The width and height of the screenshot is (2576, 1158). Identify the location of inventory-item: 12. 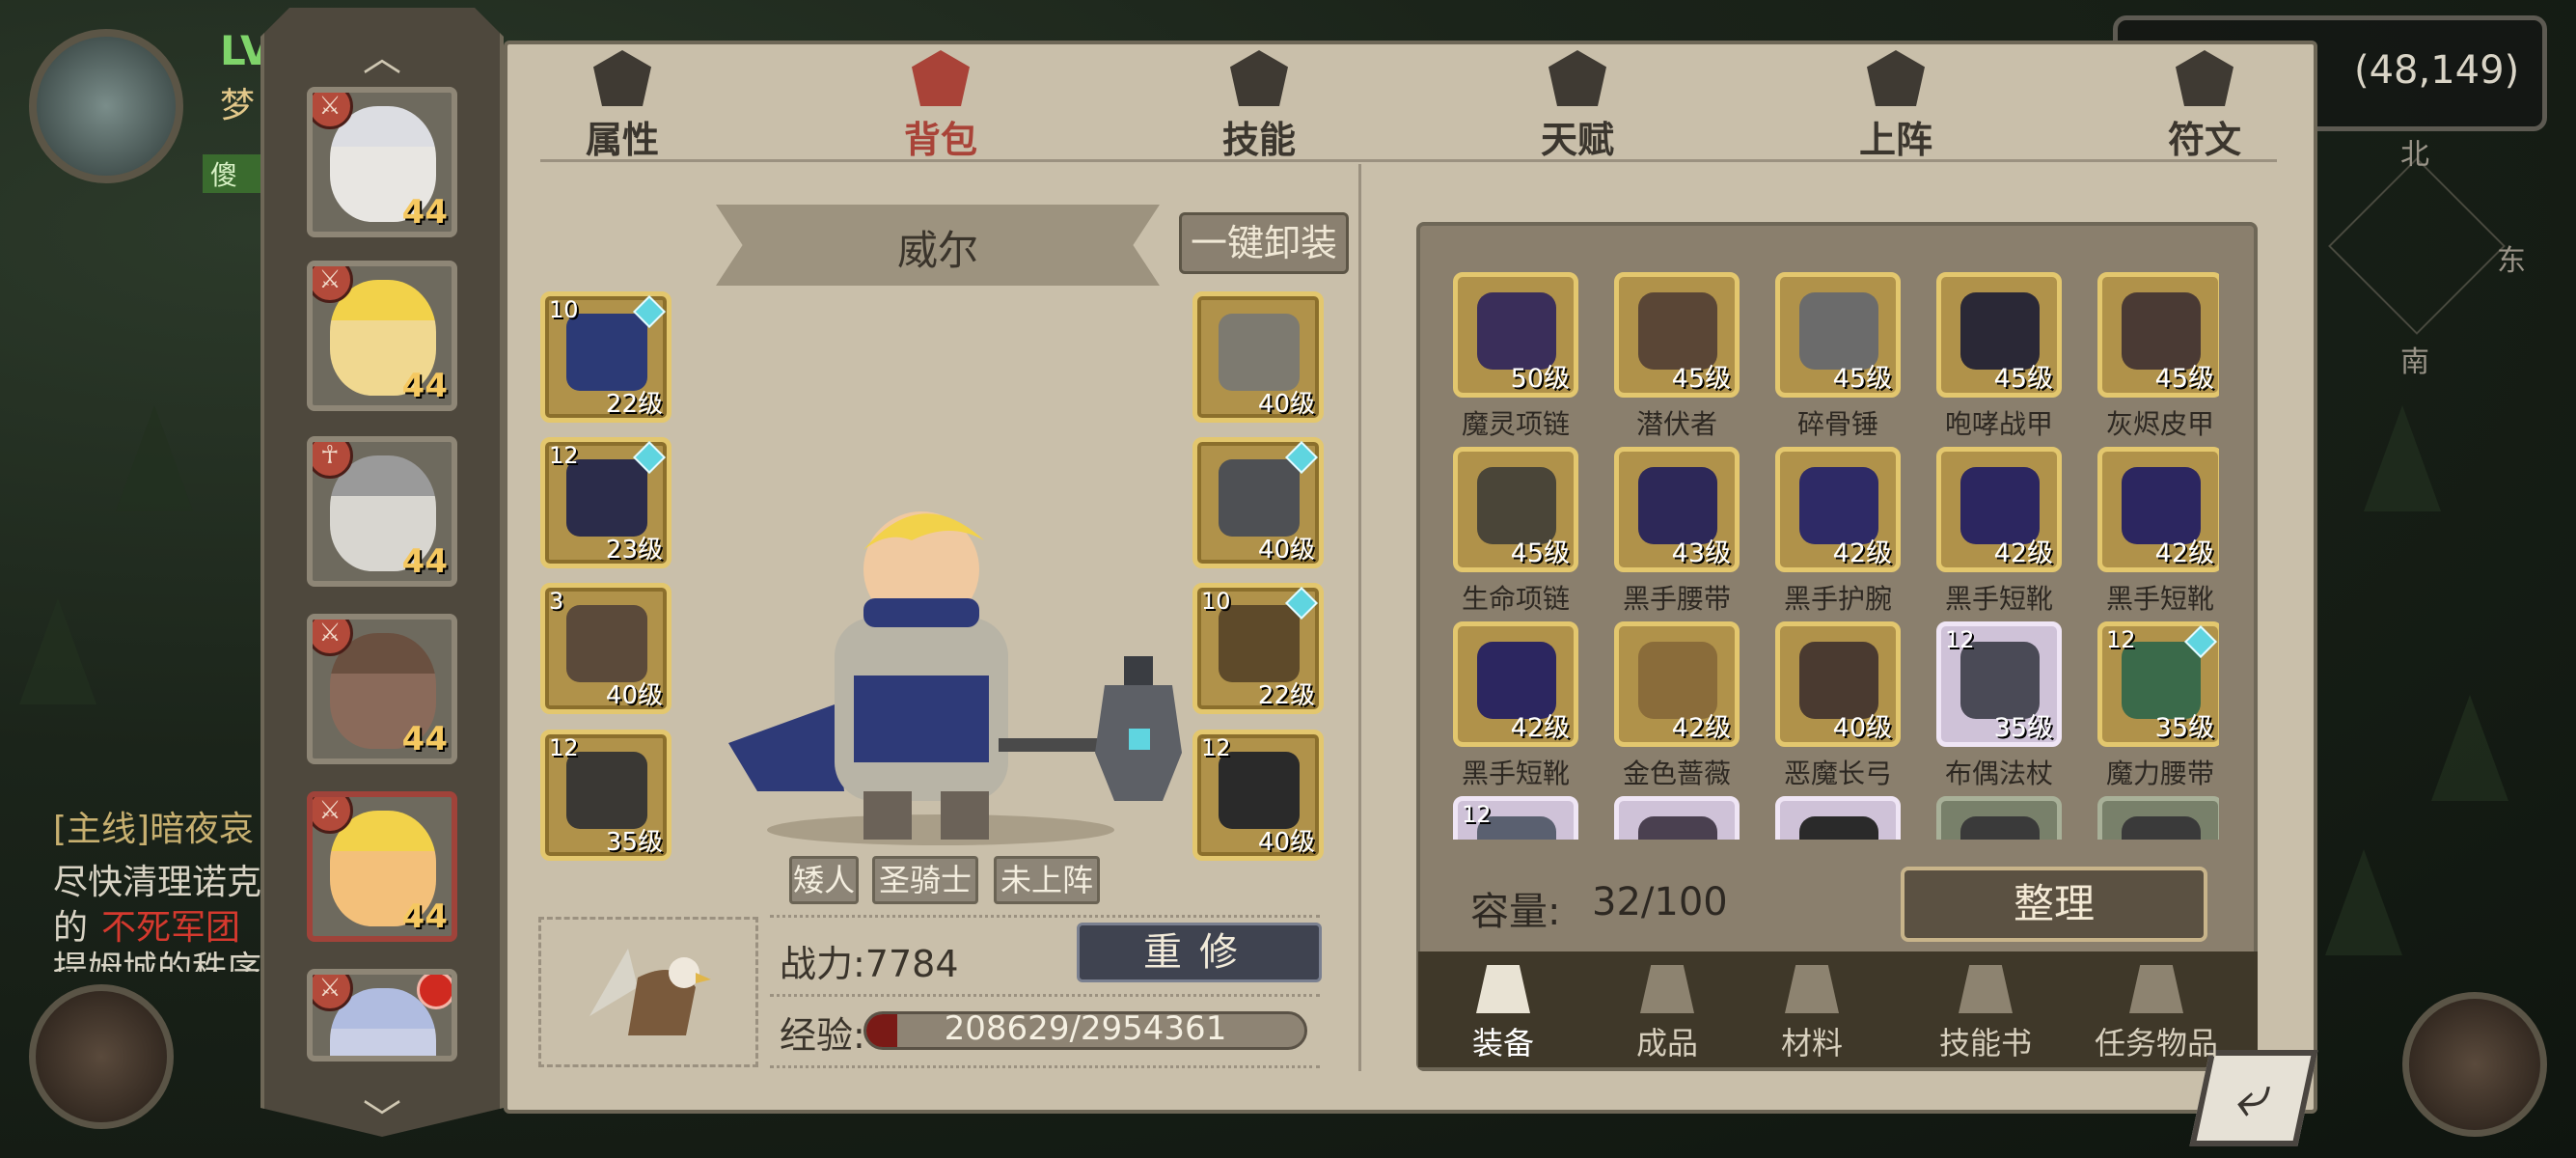
(1516, 818).